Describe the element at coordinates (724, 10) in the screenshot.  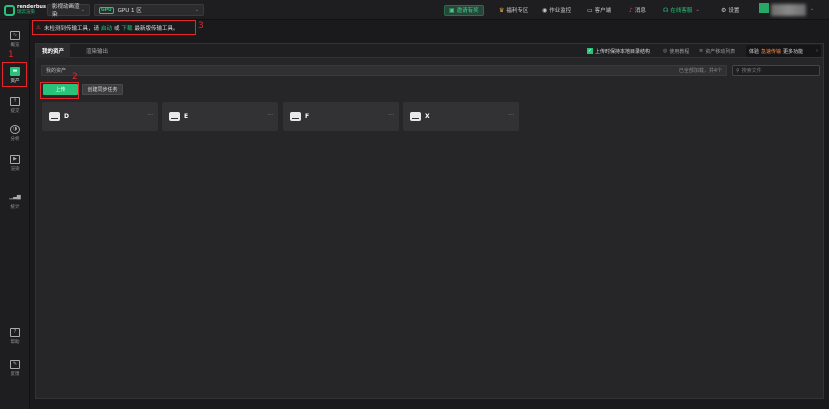
I see `gear-icon: ⚙` at that location.